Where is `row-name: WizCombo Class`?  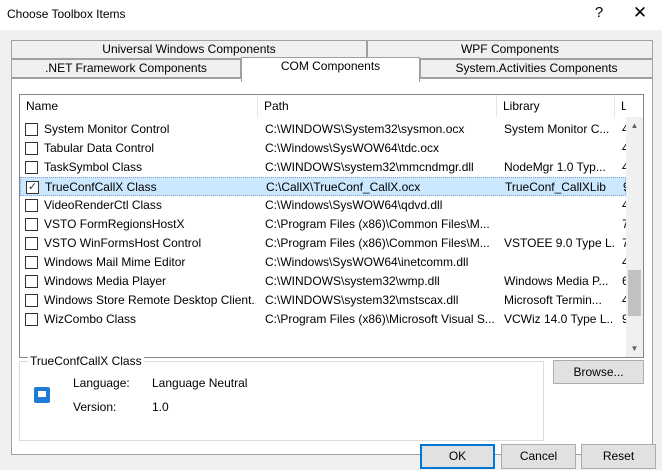 row-name: WizCombo Class is located at coordinates (90, 319).